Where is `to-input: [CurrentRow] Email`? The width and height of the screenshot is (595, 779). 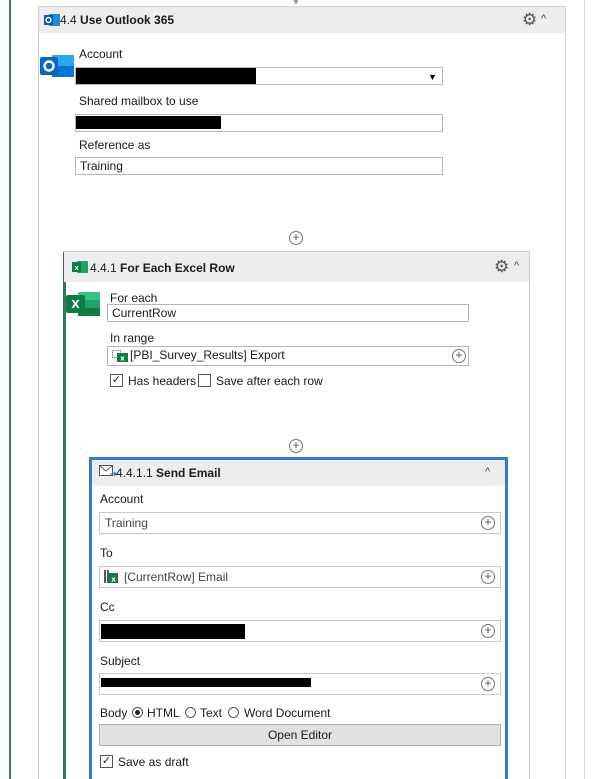
to-input: [CurrentRow] Email is located at coordinates (300, 577).